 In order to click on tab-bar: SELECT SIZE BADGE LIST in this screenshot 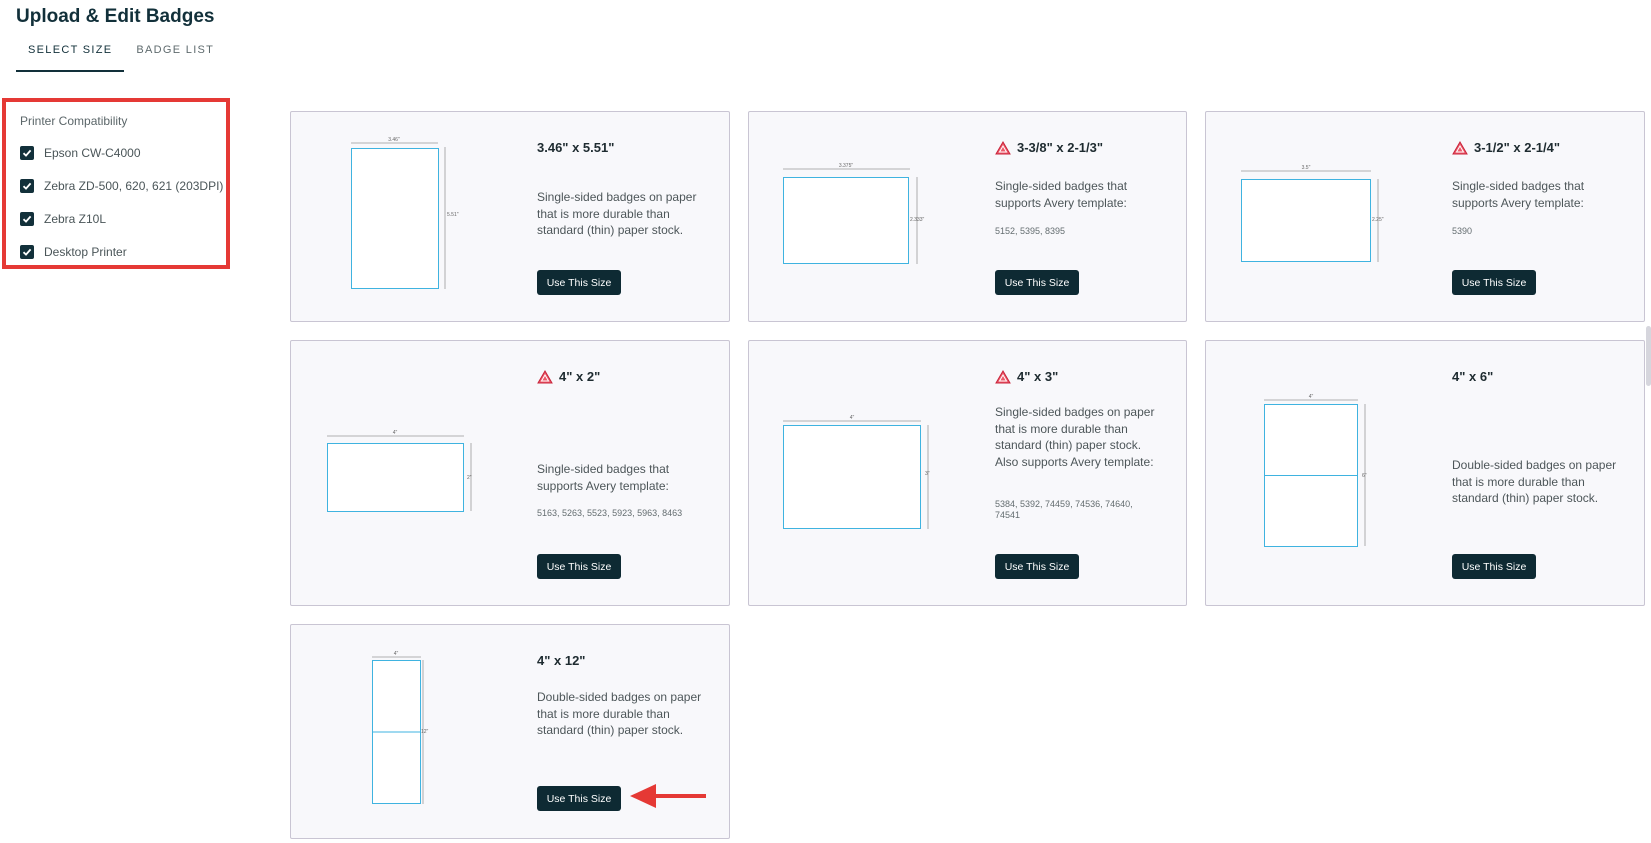, I will do `click(121, 56)`.